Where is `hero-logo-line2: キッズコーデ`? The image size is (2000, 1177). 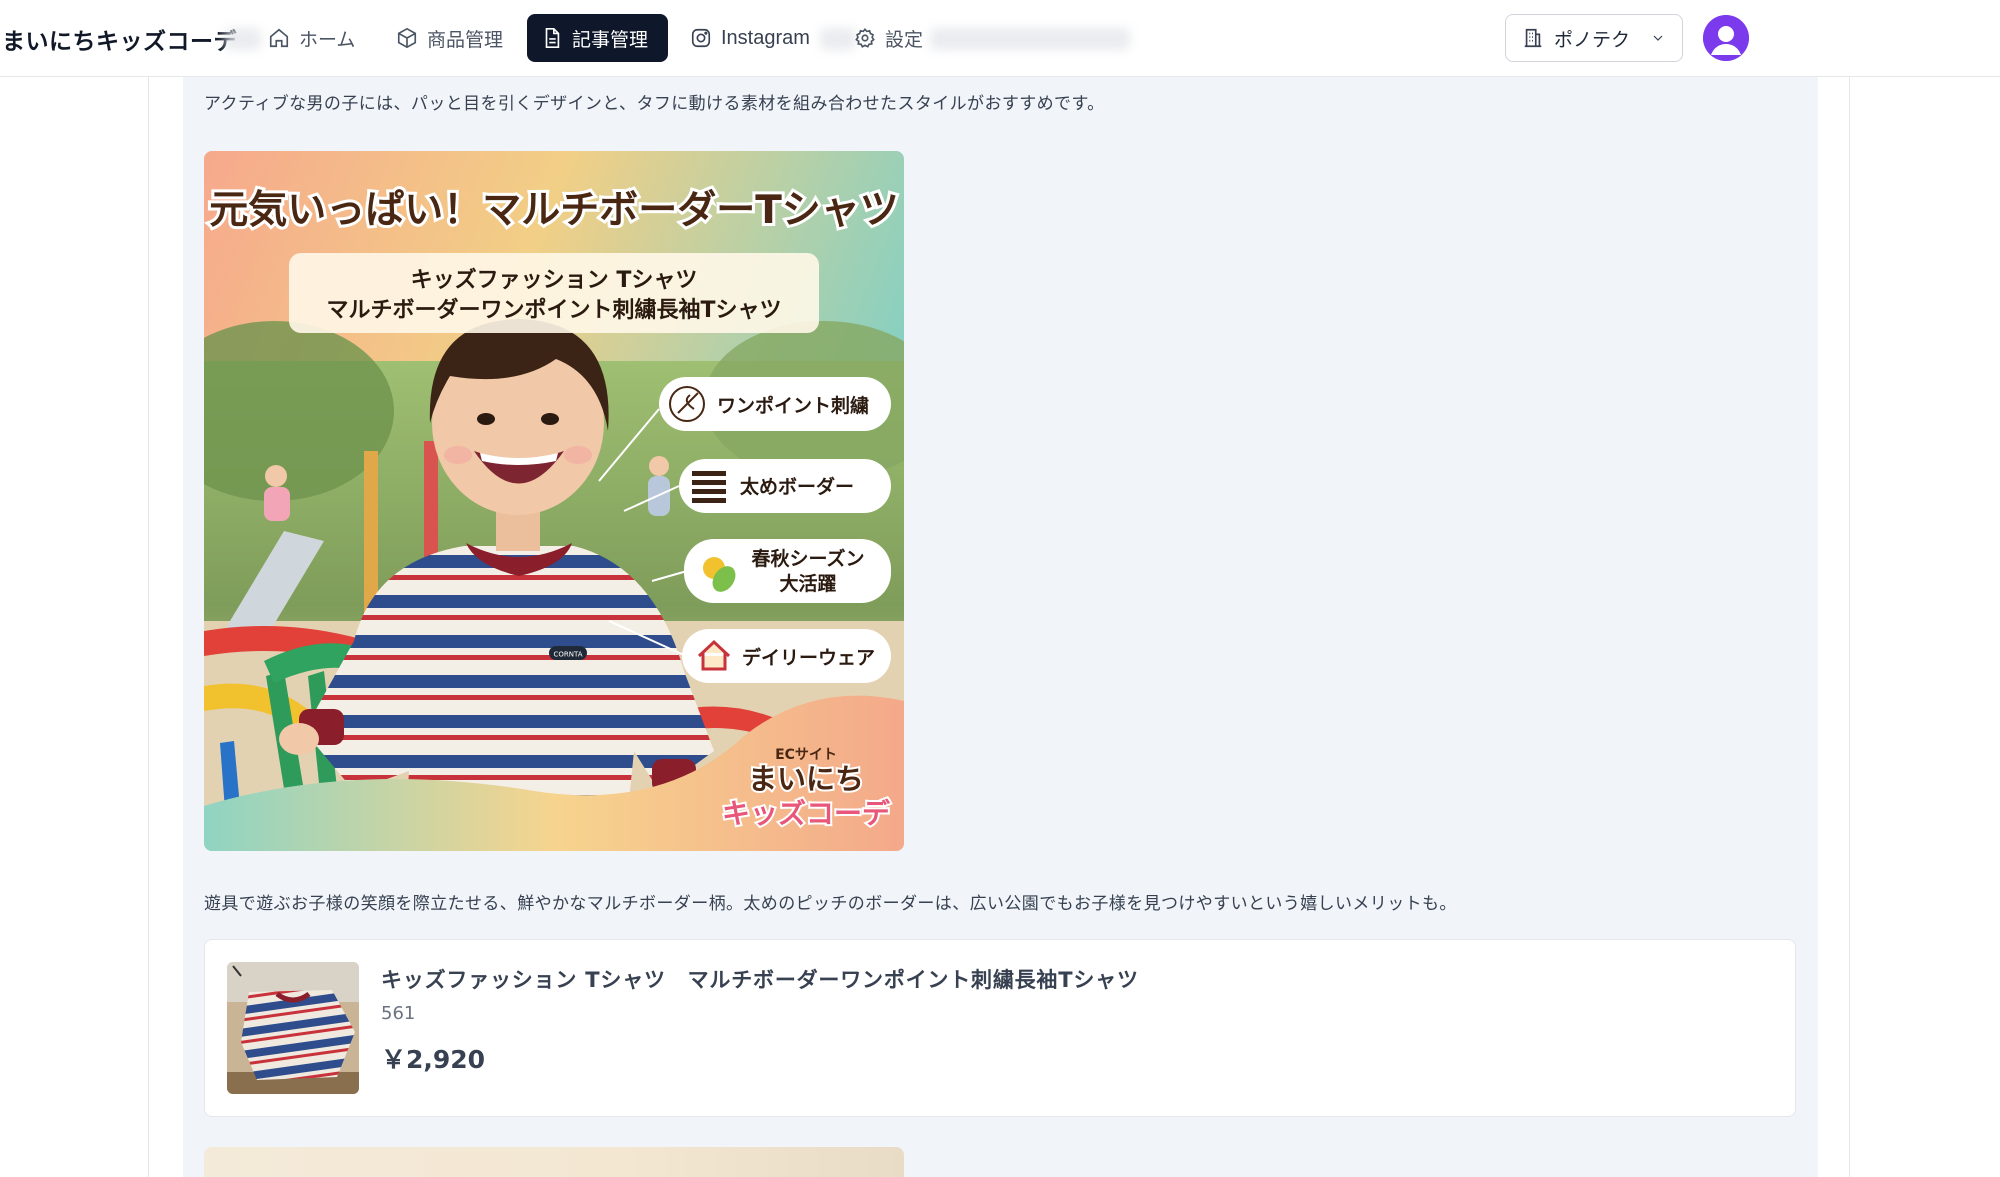 hero-logo-line2: キッズコーデ is located at coordinates (806, 813).